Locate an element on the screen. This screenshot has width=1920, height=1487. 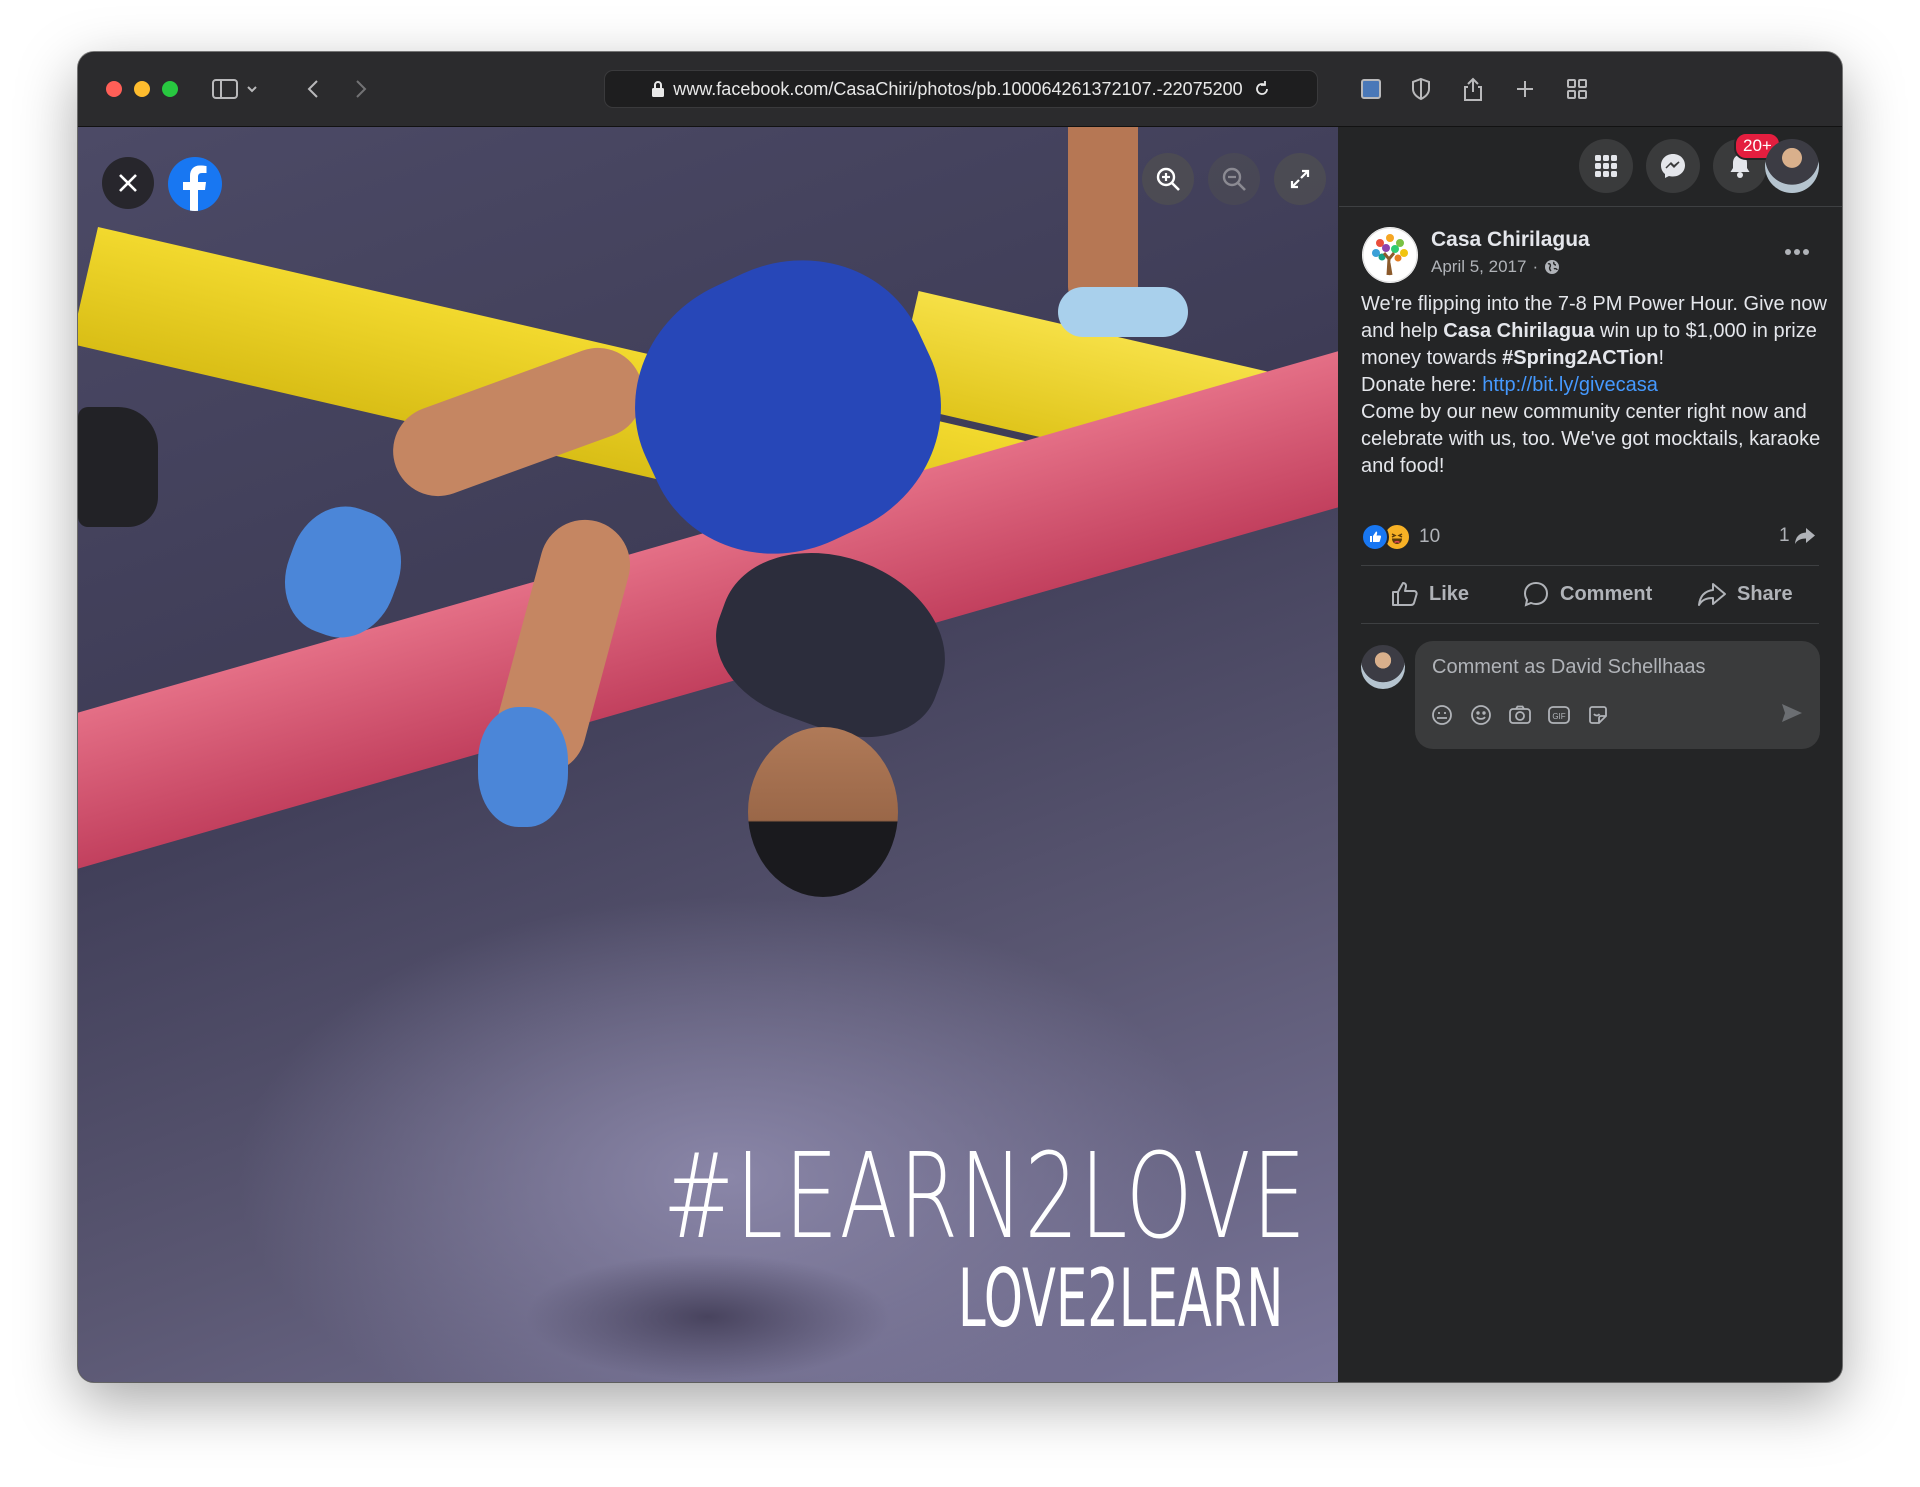
share-count: 1 is located at coordinates (1784, 535).